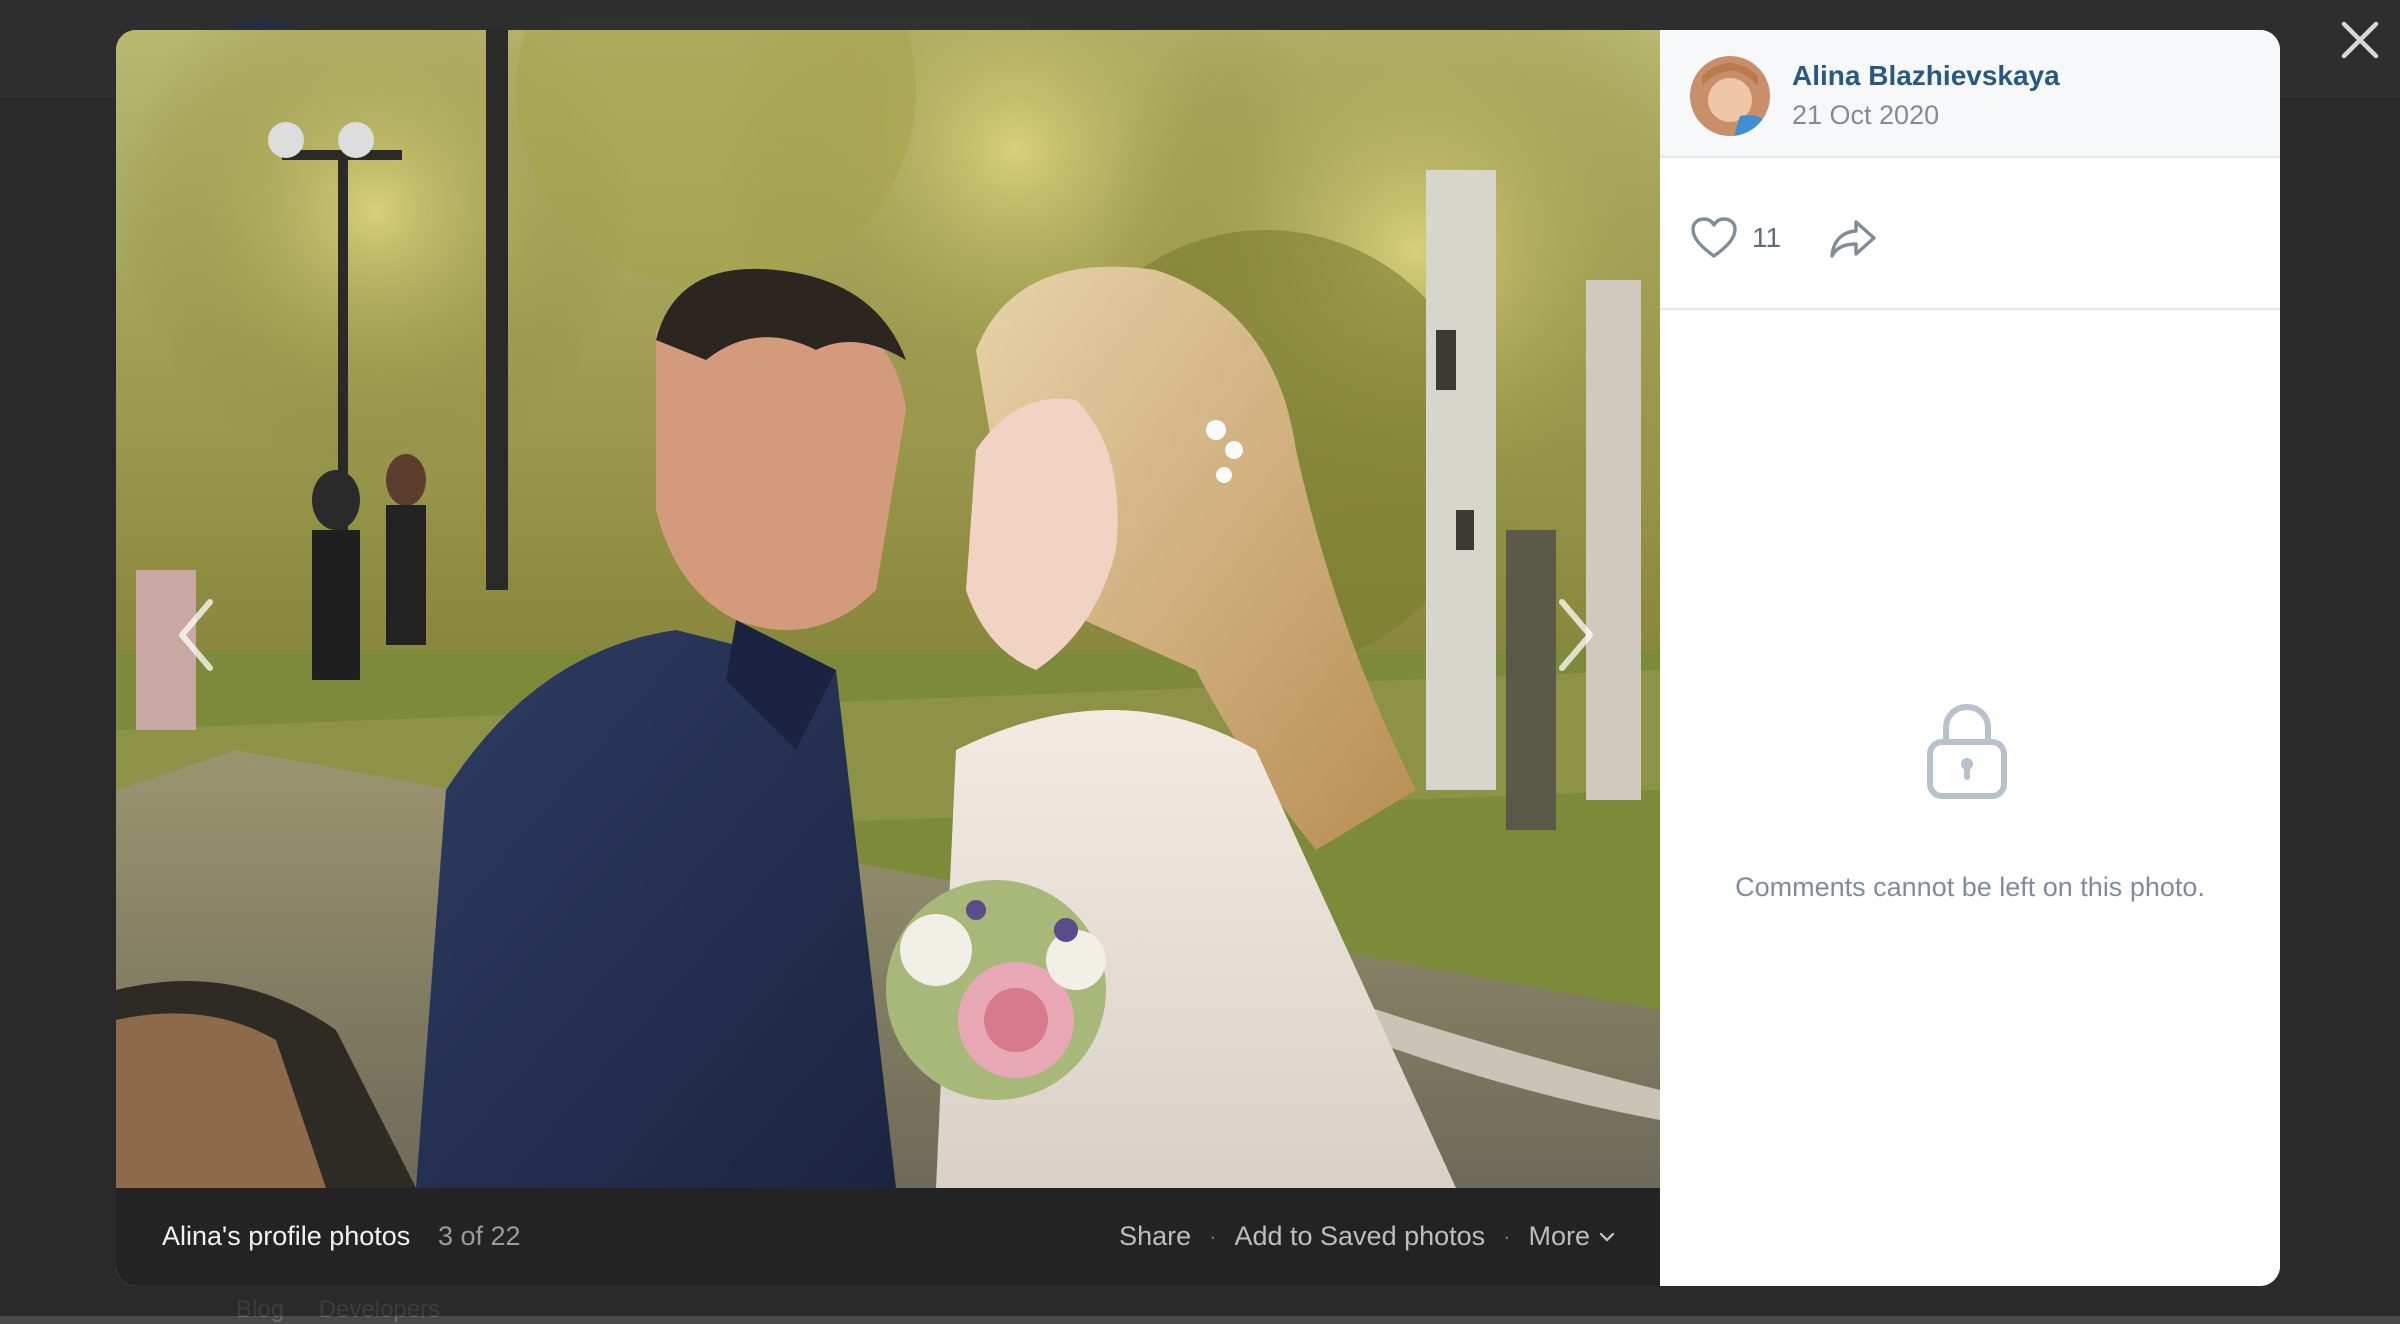 The width and height of the screenshot is (2400, 1324). I want to click on heart-icon, so click(1714, 237).